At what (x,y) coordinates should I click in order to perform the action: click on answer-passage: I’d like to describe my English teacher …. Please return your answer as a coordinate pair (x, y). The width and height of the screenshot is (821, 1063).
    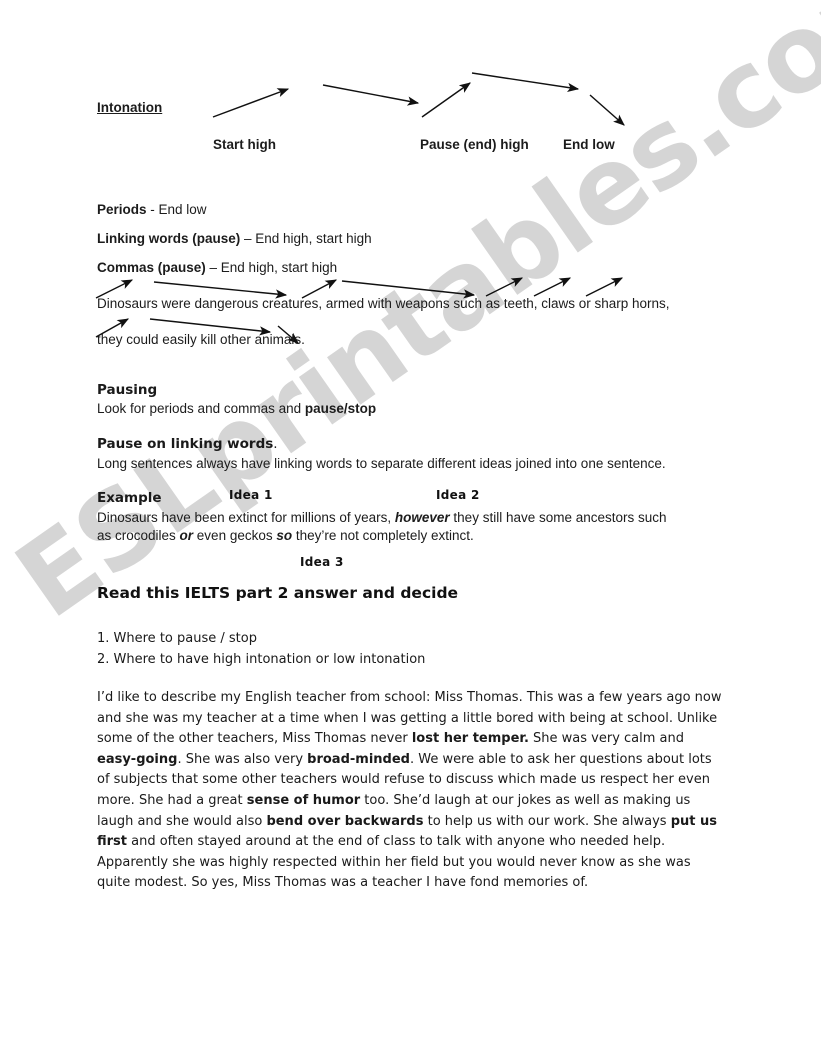
    Looking at the image, I should click on (411, 791).